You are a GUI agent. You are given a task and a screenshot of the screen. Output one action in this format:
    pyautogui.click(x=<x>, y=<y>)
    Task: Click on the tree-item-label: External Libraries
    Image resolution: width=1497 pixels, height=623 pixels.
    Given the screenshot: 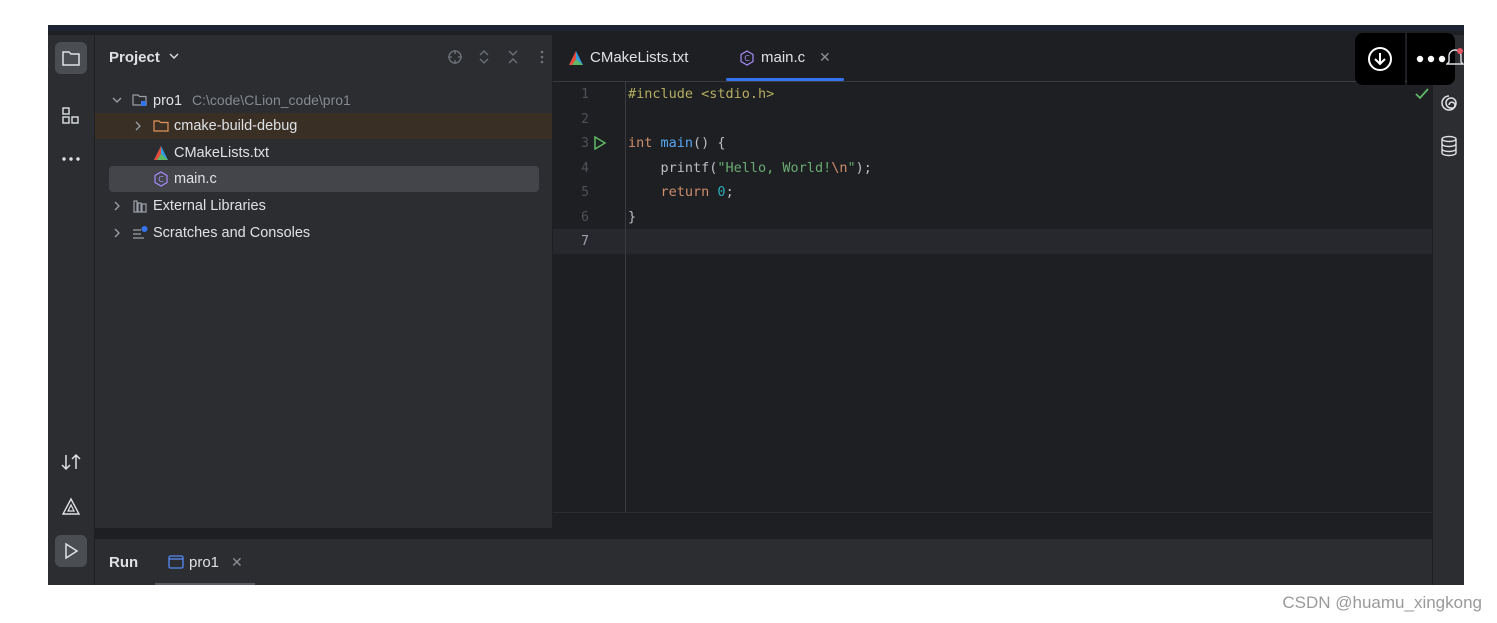 What is the action you would take?
    pyautogui.click(x=209, y=206)
    